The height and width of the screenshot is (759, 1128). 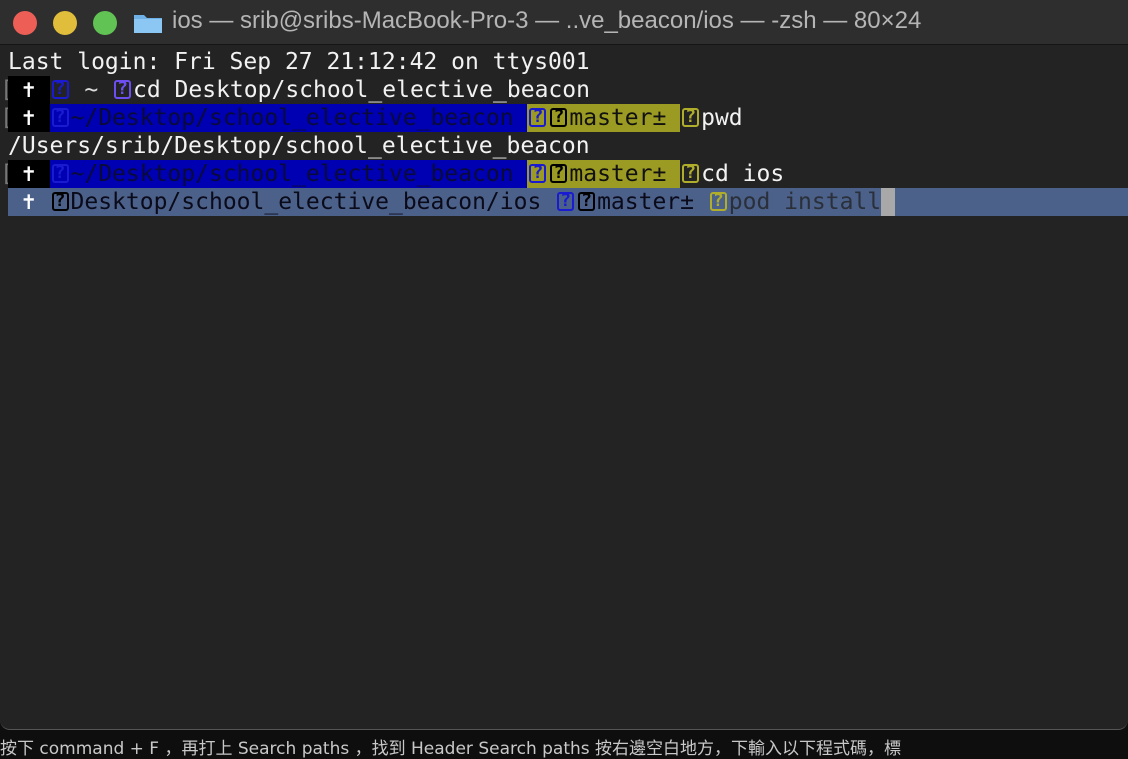 I want to click on command-input: pod install, so click(x=805, y=202).